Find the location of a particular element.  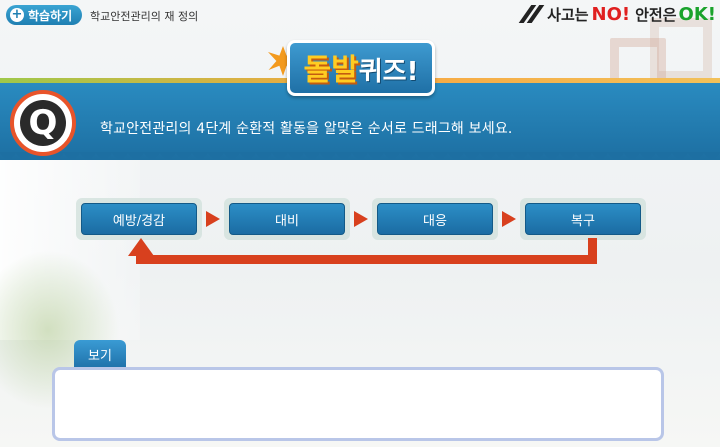

slogan: 사고는 NO! 안전은 OK! is located at coordinates (617, 14).